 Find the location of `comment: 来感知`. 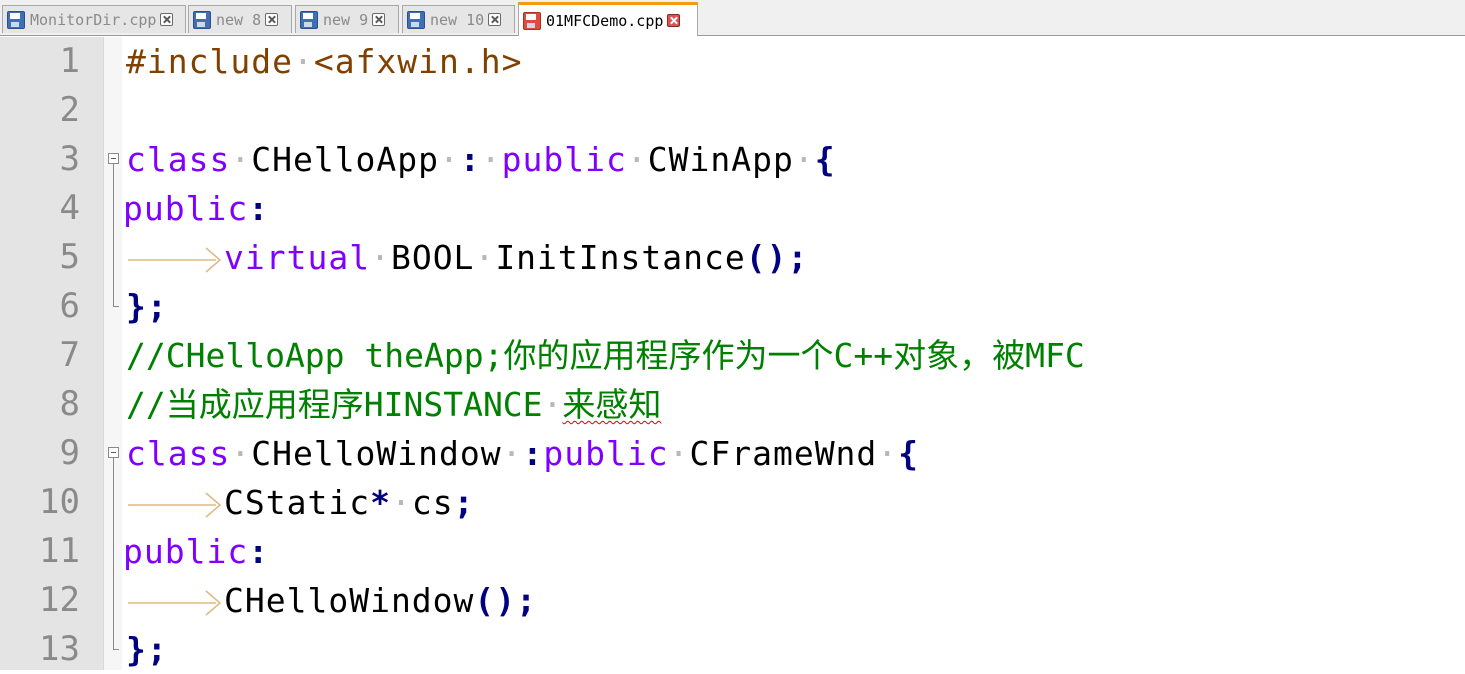

comment: 来感知 is located at coordinates (612, 404).